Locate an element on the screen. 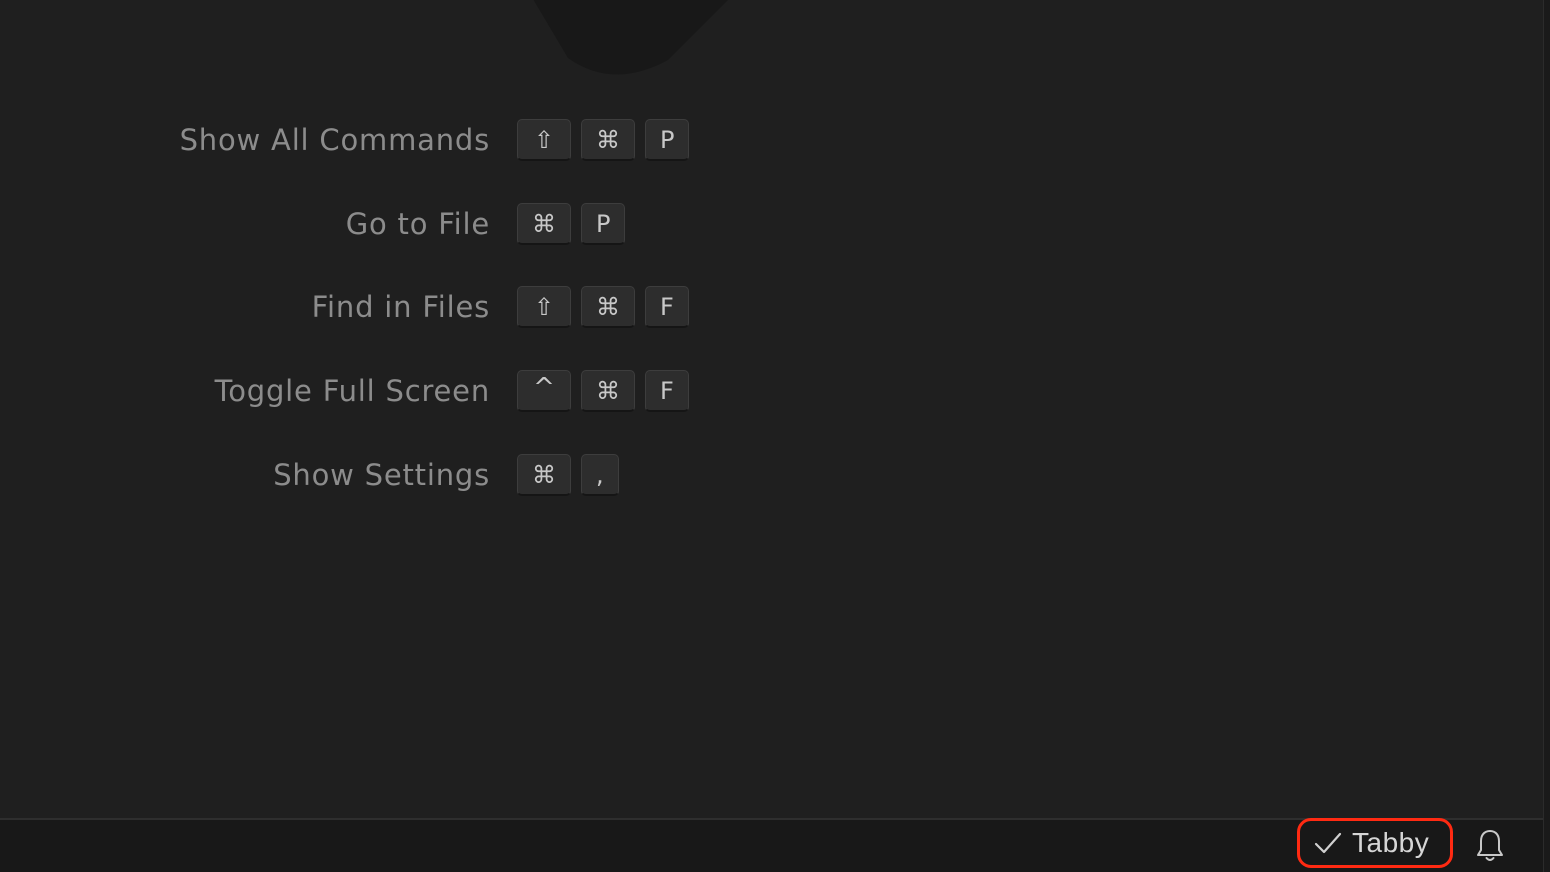 The width and height of the screenshot is (1550, 872). tabby-label: Tabby is located at coordinates (1391, 842).